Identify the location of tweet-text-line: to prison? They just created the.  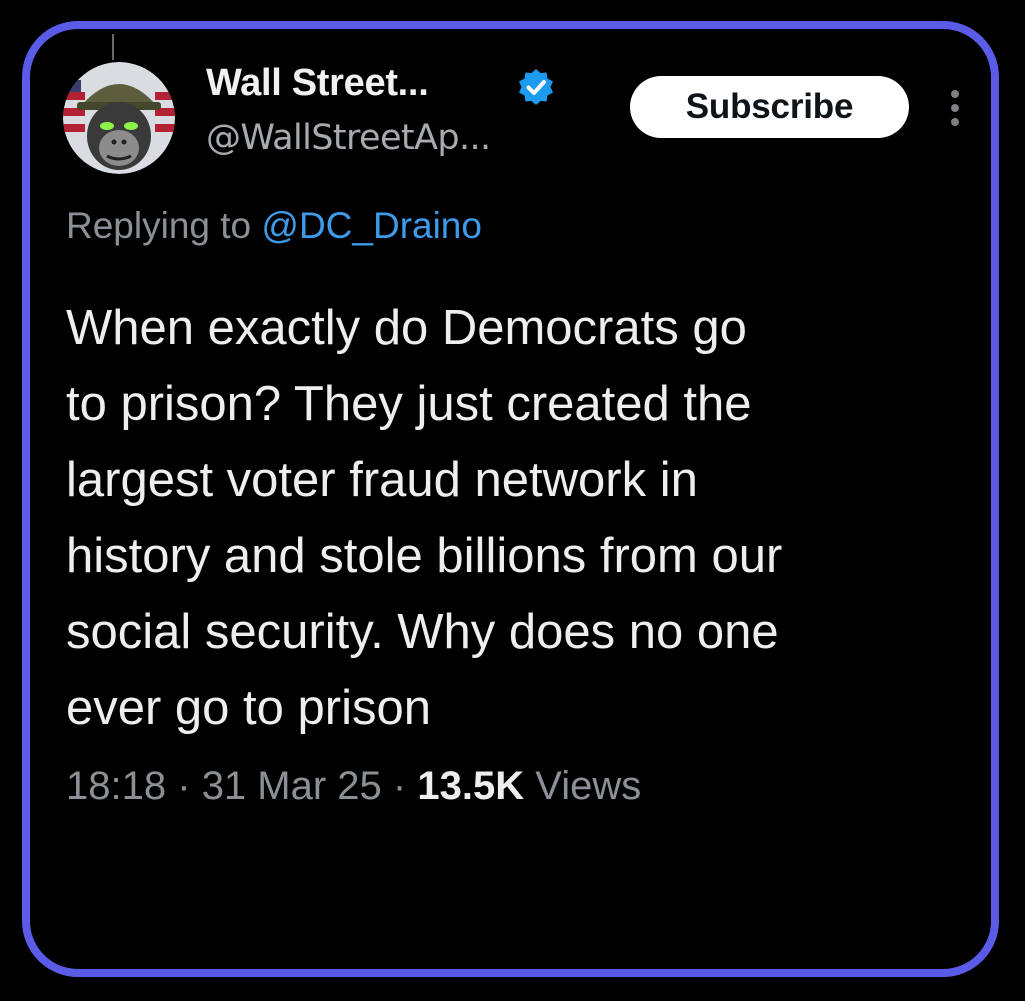
(409, 404).